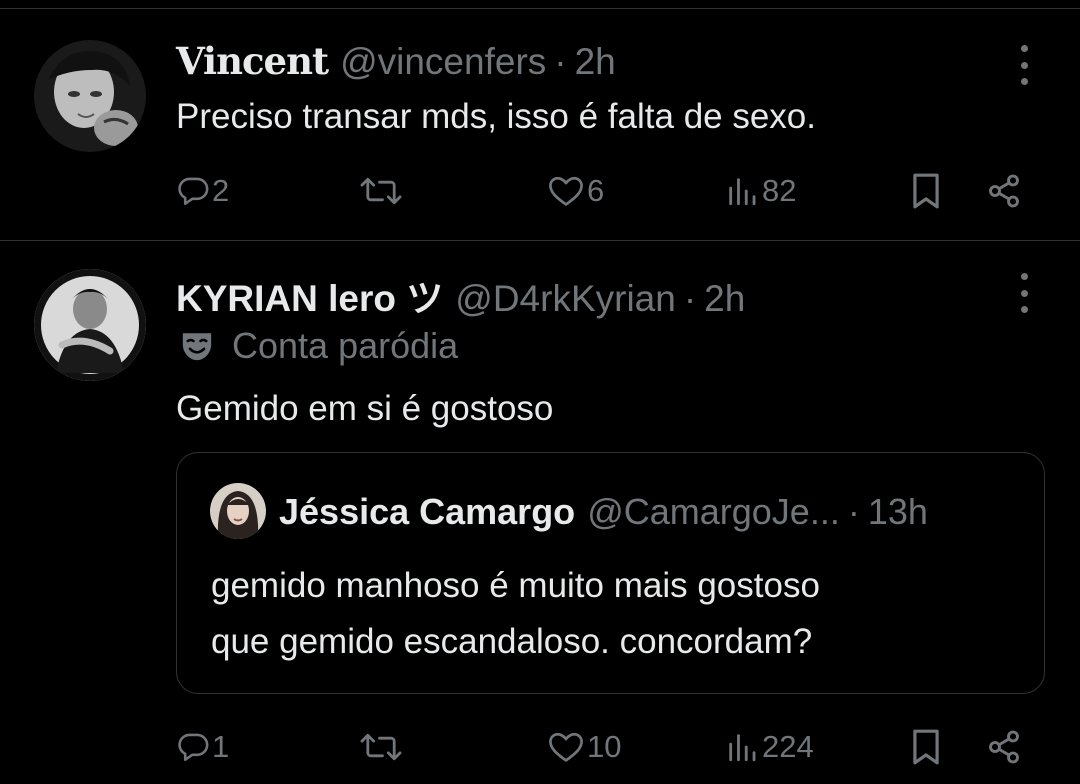 This screenshot has width=1080, height=784. Describe the element at coordinates (596, 190) in the screenshot. I see `like-count: 6` at that location.